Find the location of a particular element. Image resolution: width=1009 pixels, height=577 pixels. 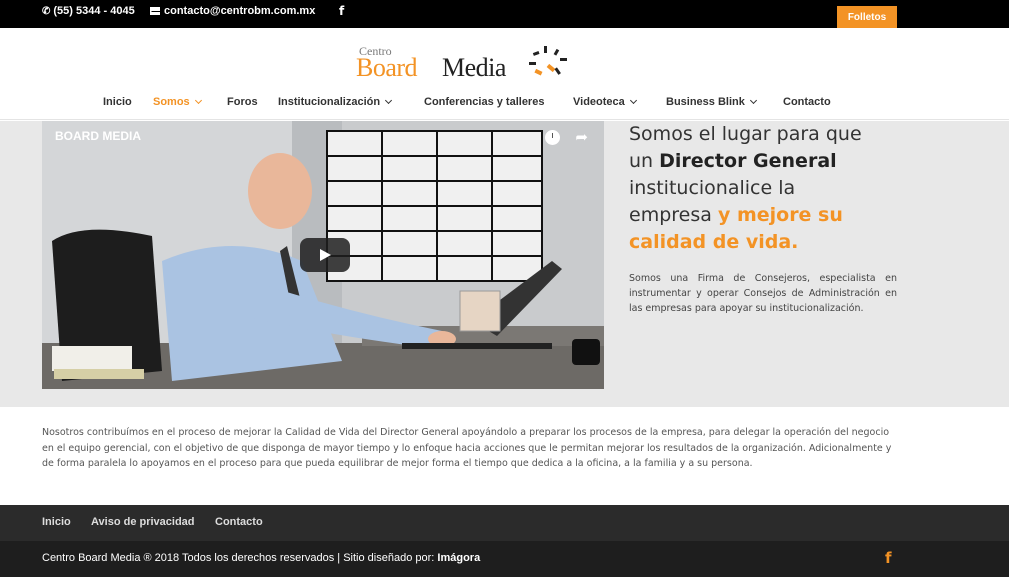

nav-item-inicio: Inicio is located at coordinates (117, 102).